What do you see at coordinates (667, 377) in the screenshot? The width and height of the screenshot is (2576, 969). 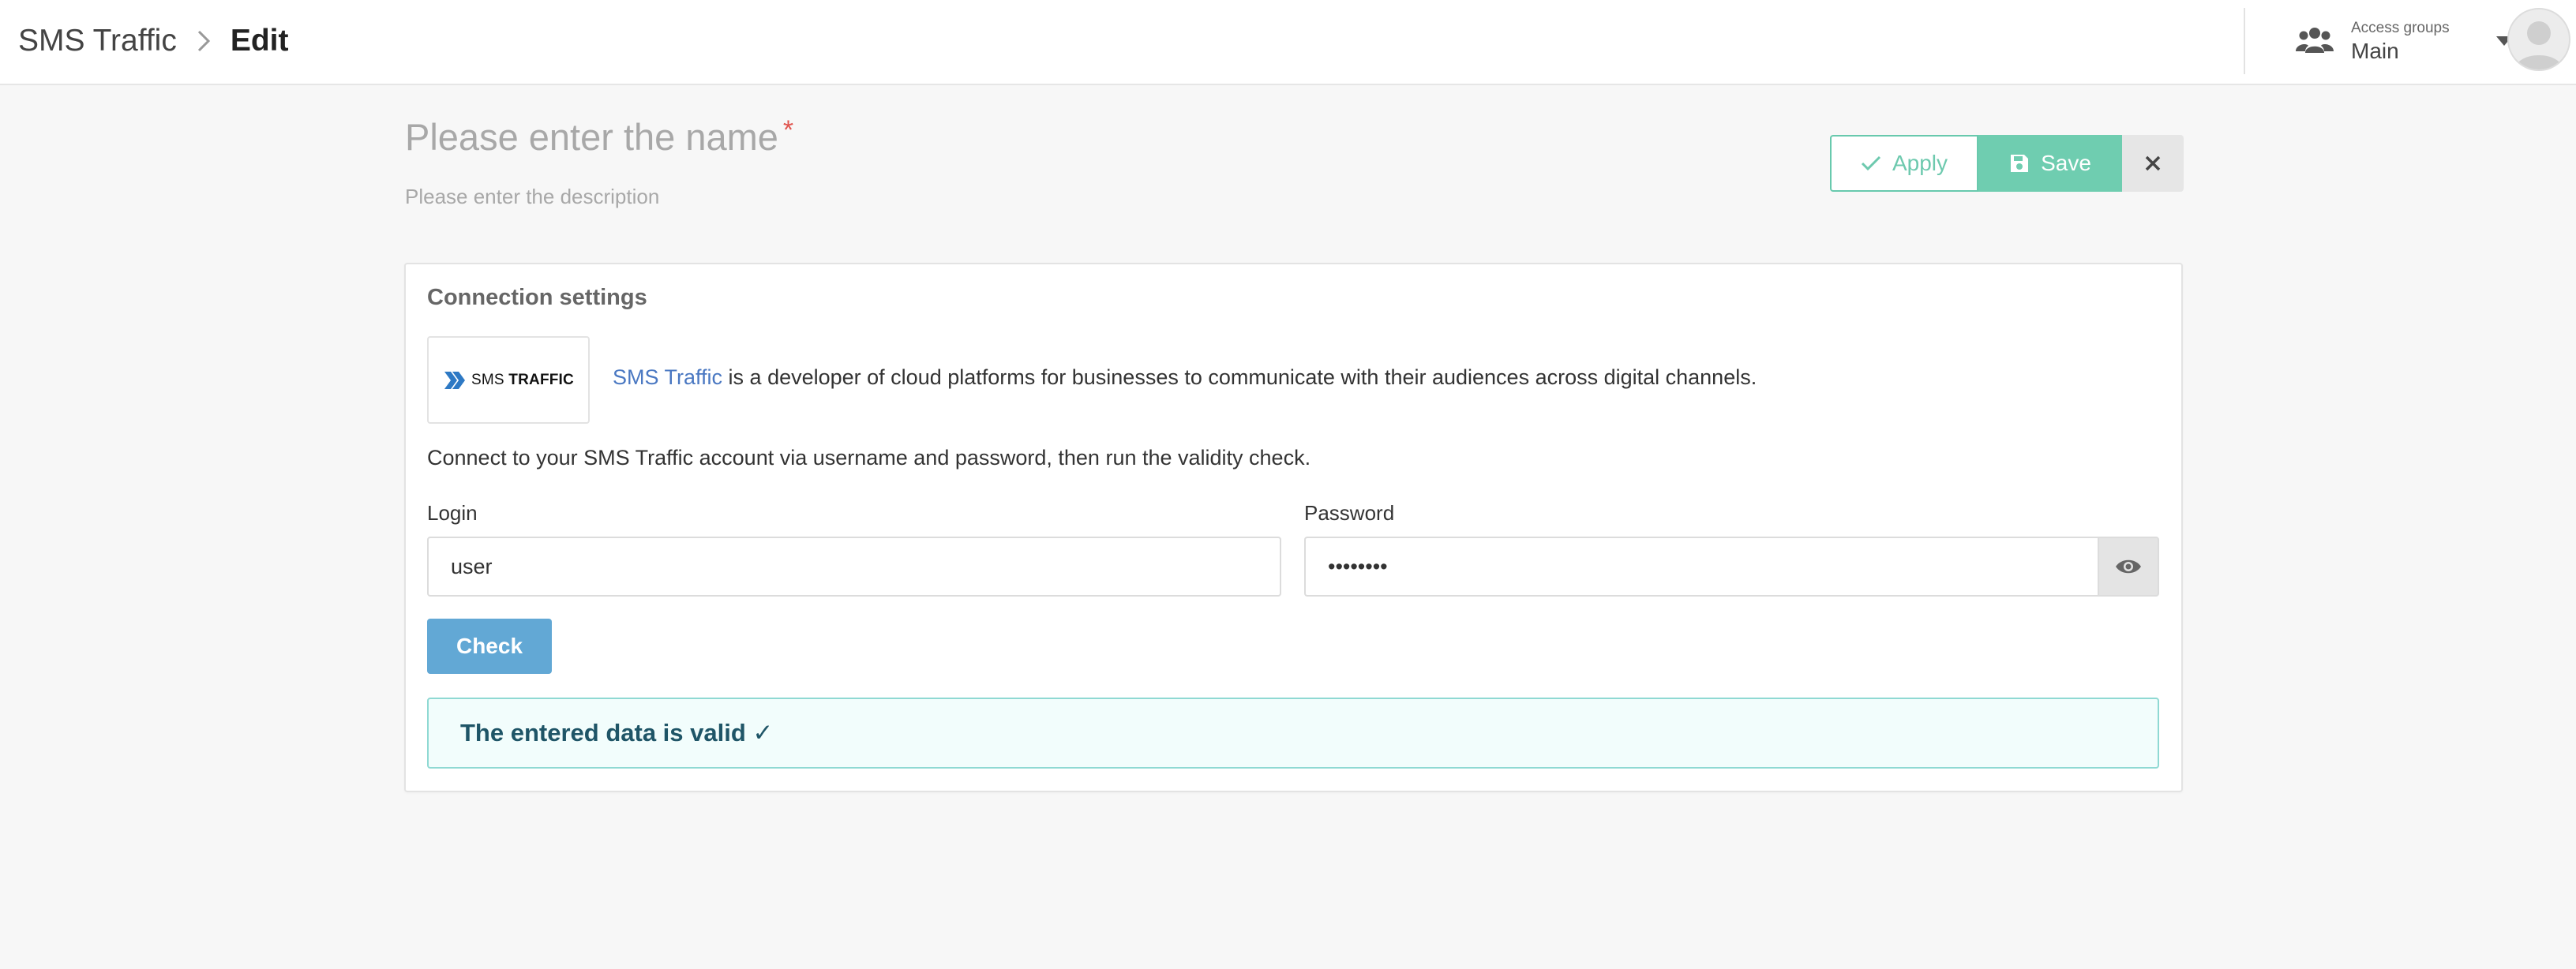 I see `provider-link: SMS Traffic` at bounding box center [667, 377].